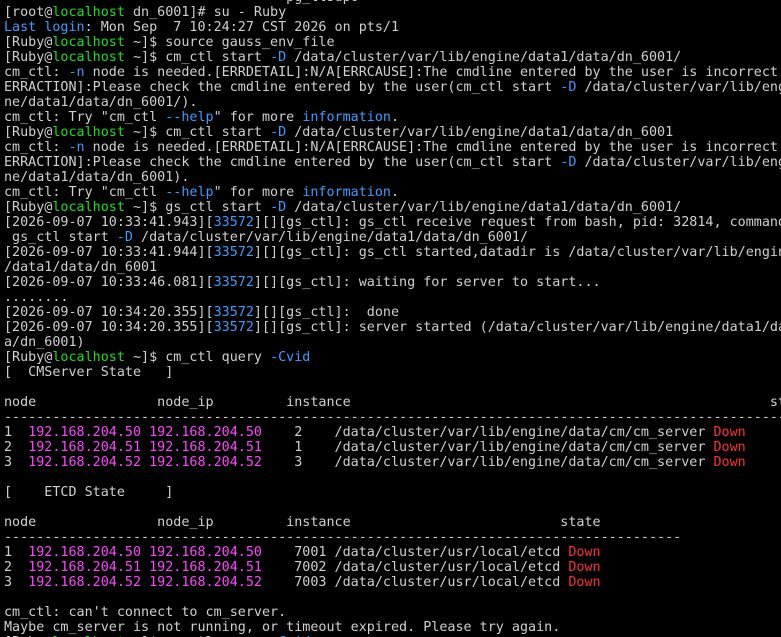 This screenshot has height=637, width=781. I want to click on terminal-text: ., so click(395, 192).